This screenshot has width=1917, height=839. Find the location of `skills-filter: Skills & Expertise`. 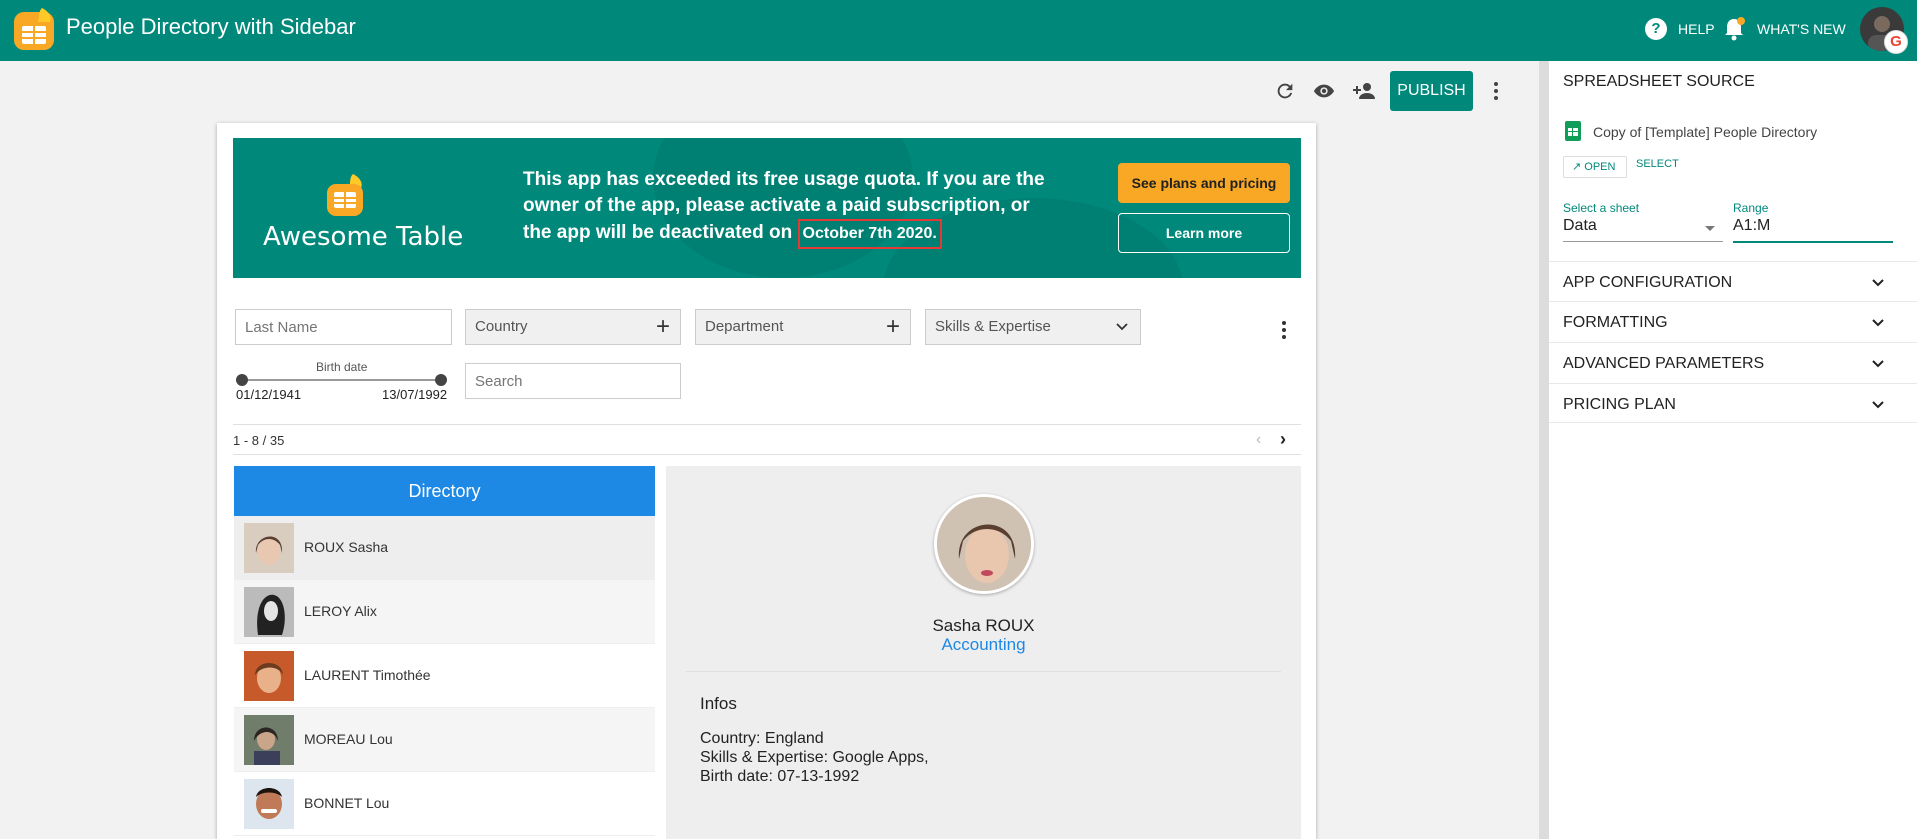

skills-filter: Skills & Expertise is located at coordinates (1033, 327).